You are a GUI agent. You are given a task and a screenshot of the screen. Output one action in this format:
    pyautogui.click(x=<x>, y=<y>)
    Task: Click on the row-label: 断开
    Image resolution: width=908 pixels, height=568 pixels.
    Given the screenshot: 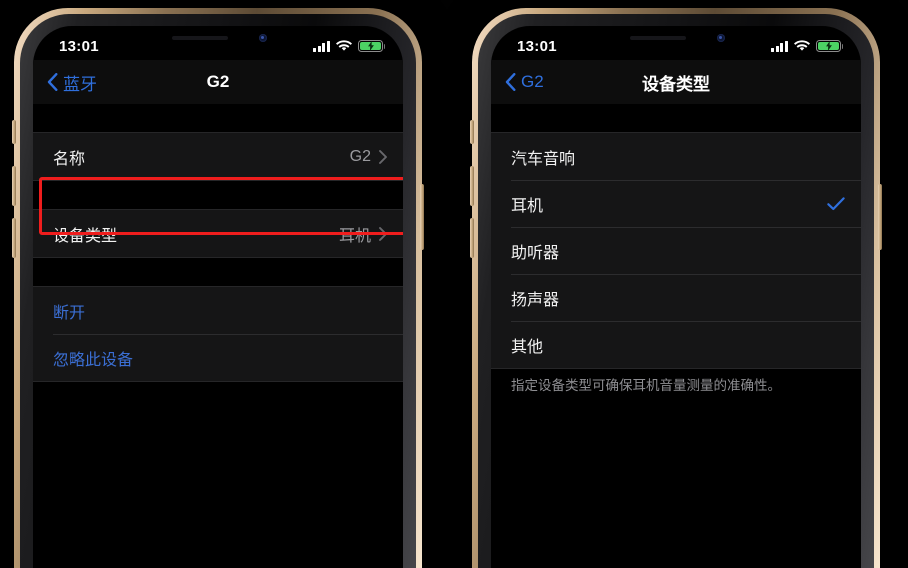 What is the action you would take?
    pyautogui.click(x=69, y=313)
    